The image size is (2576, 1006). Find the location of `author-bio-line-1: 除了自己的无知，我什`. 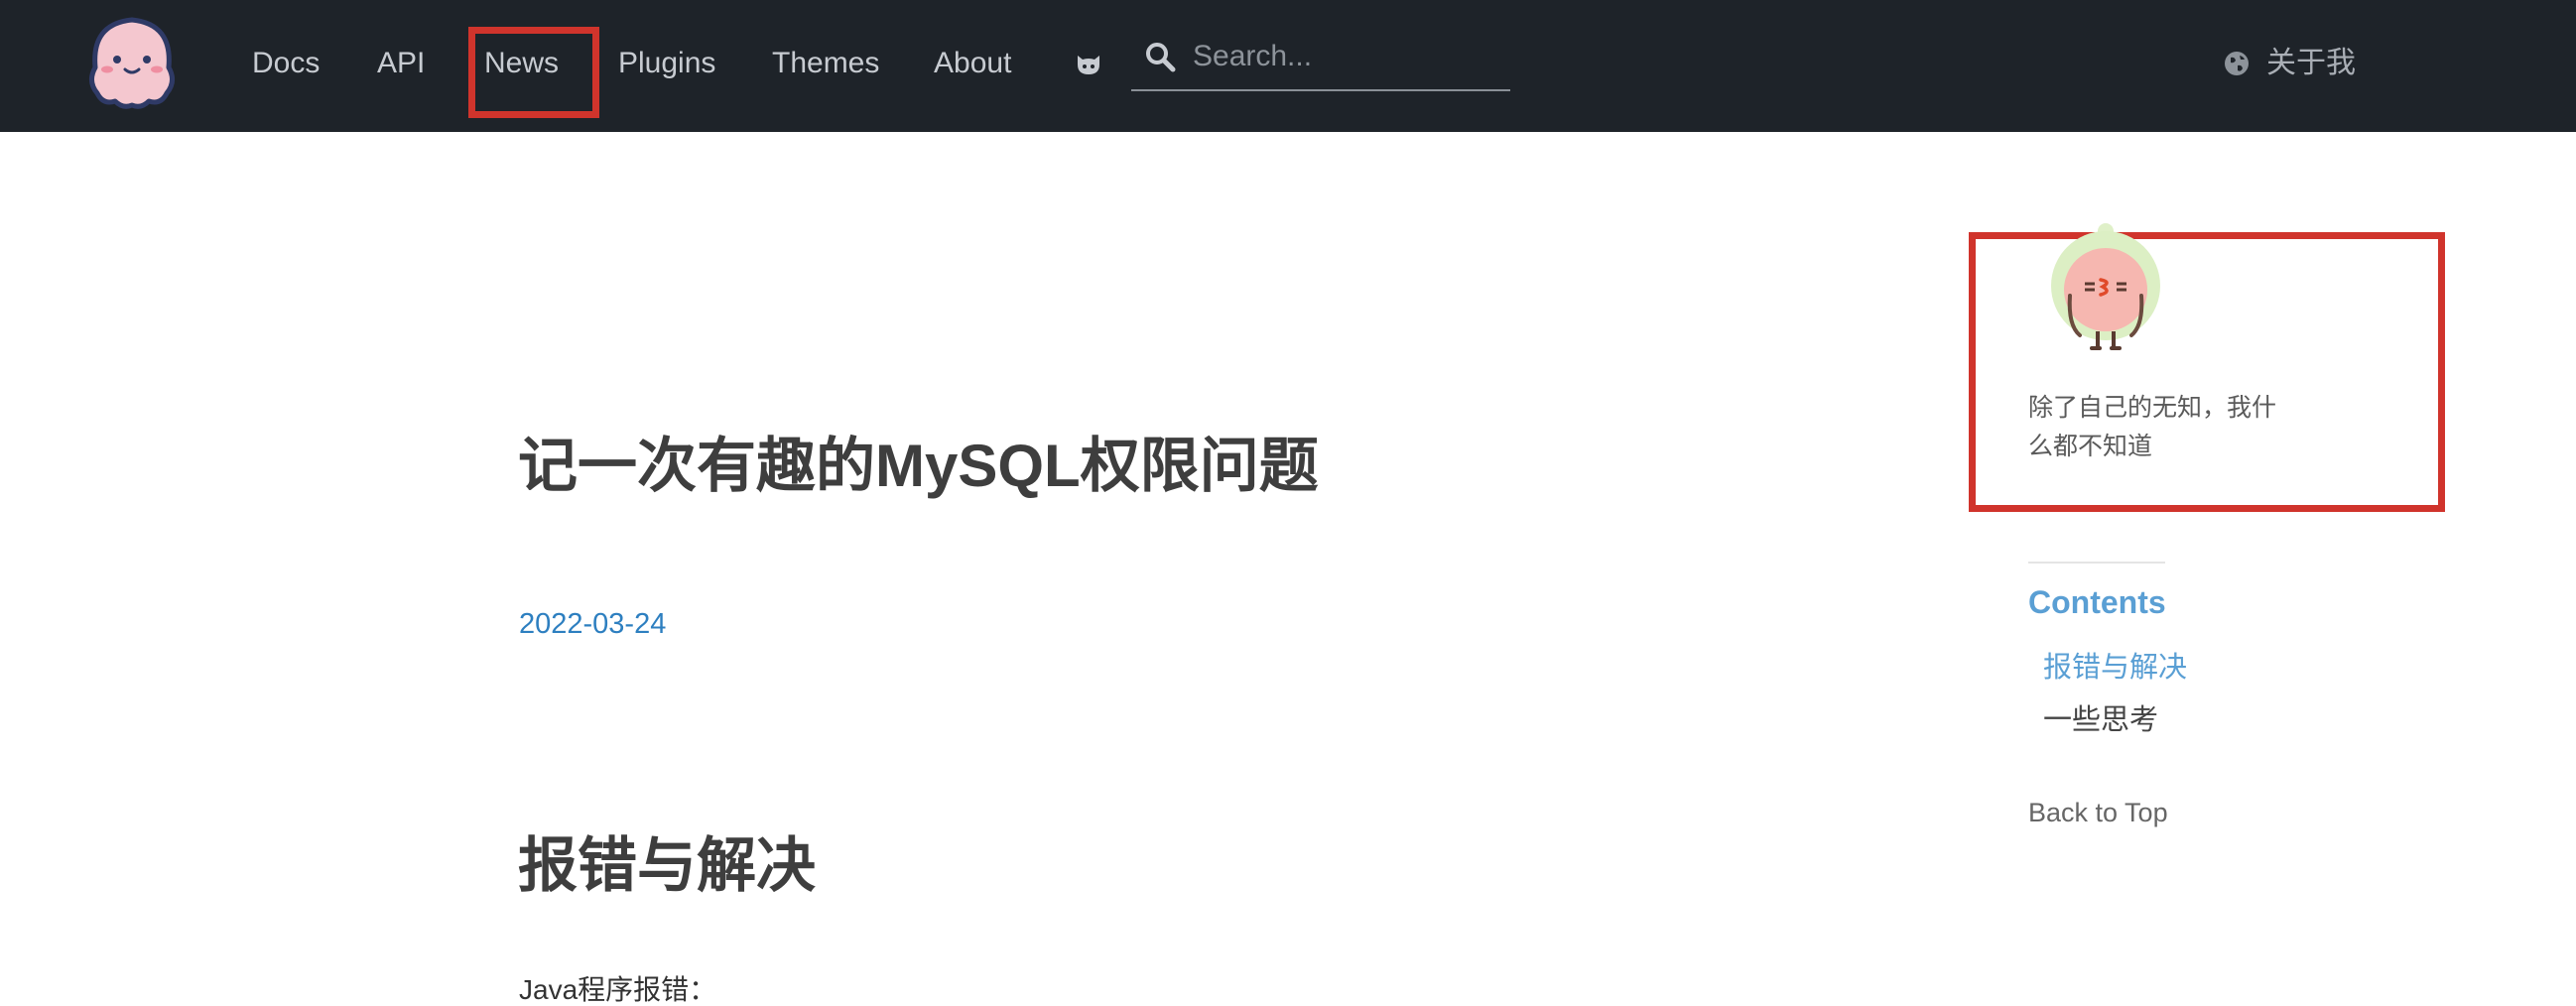

author-bio-line-1: 除了自己的无知，我什 is located at coordinates (2153, 408).